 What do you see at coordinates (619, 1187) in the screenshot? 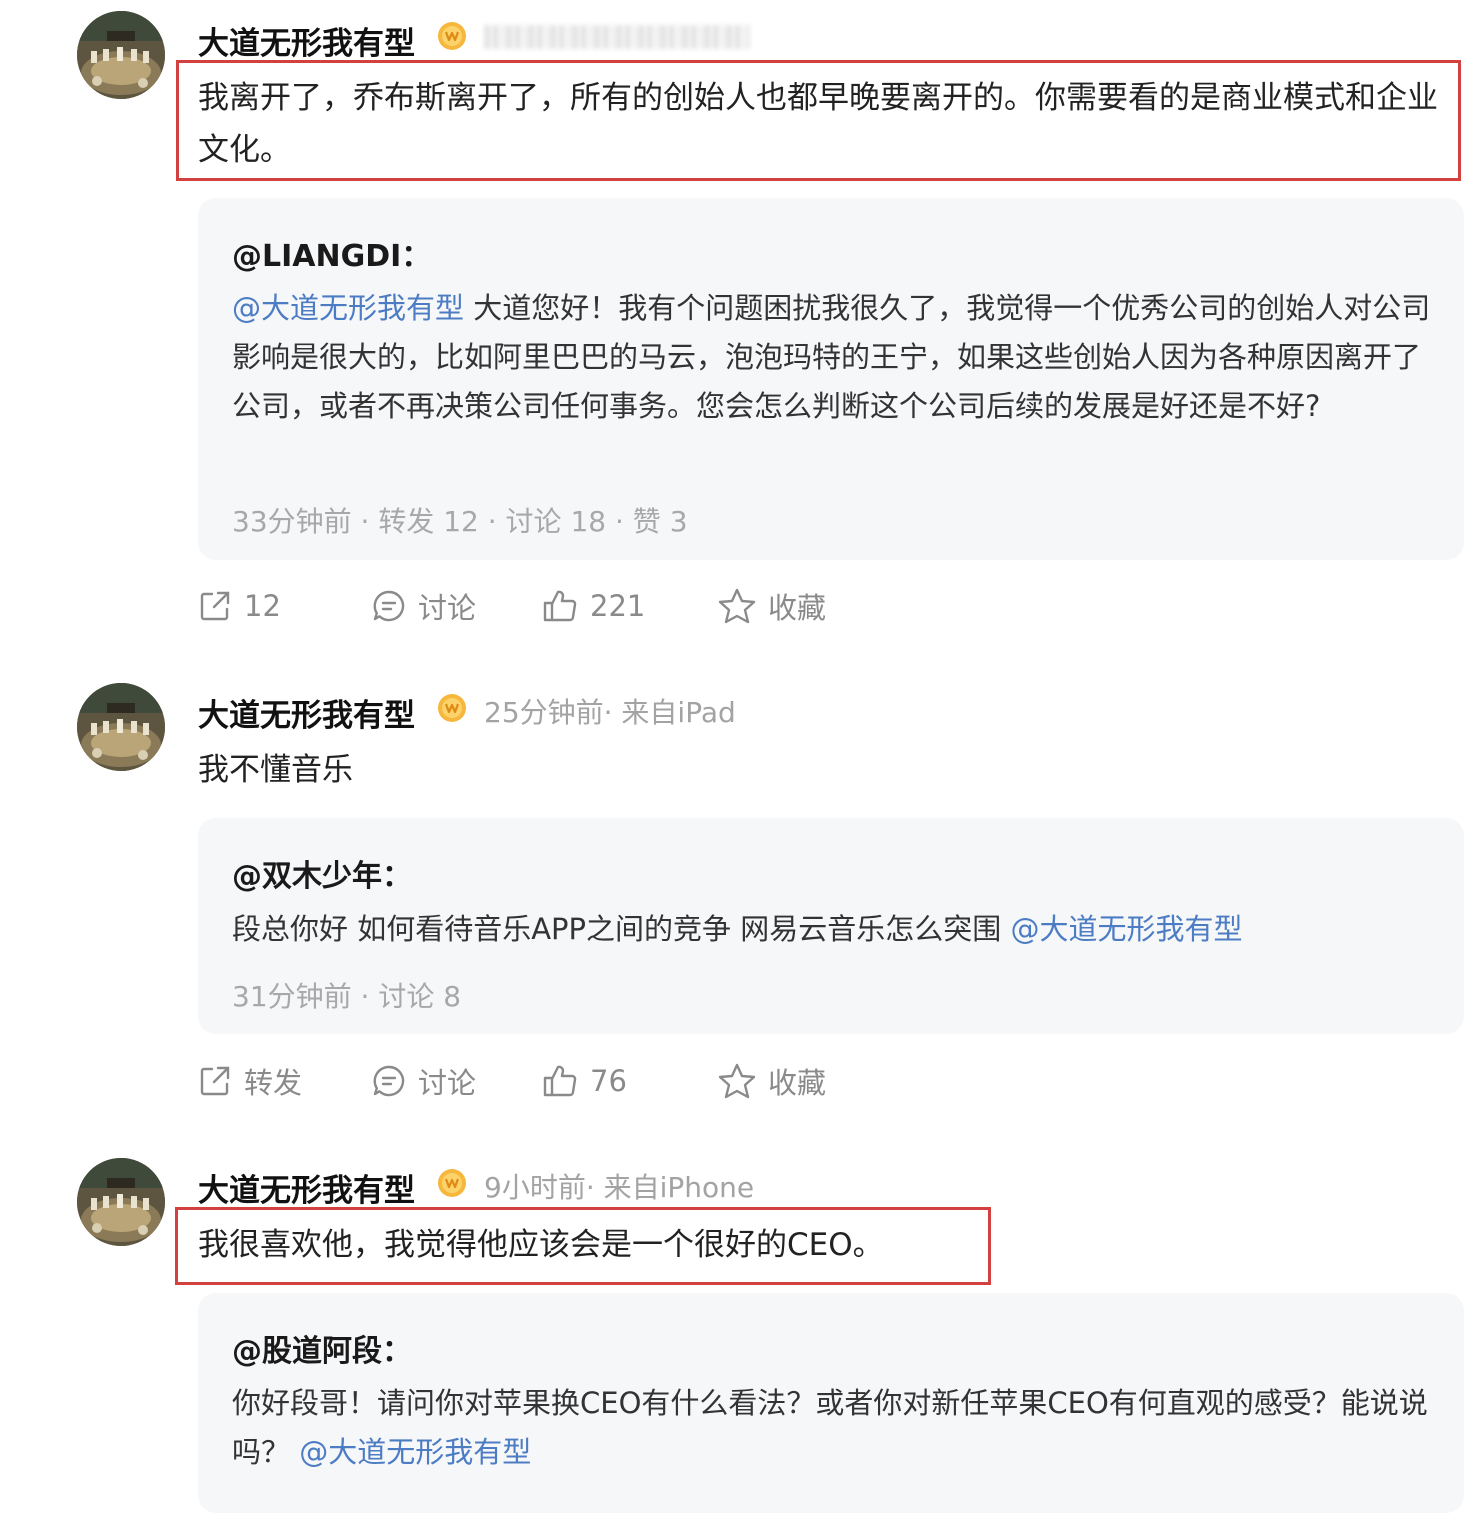
I see `post-meta: 9小时前· 来自iPhone` at bounding box center [619, 1187].